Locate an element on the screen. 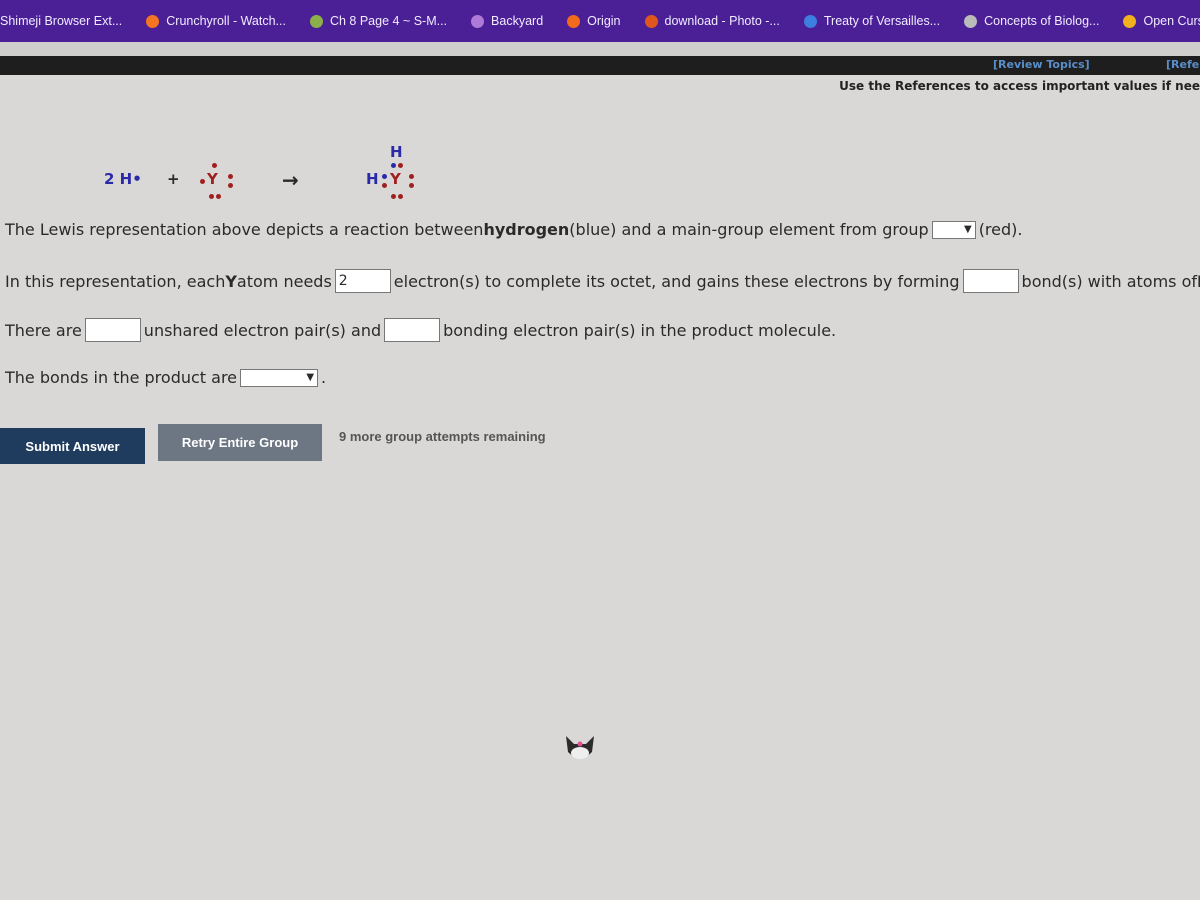 The width and height of the screenshot is (1200, 900). q4-text: The bonds in the product are is located at coordinates (121, 377).